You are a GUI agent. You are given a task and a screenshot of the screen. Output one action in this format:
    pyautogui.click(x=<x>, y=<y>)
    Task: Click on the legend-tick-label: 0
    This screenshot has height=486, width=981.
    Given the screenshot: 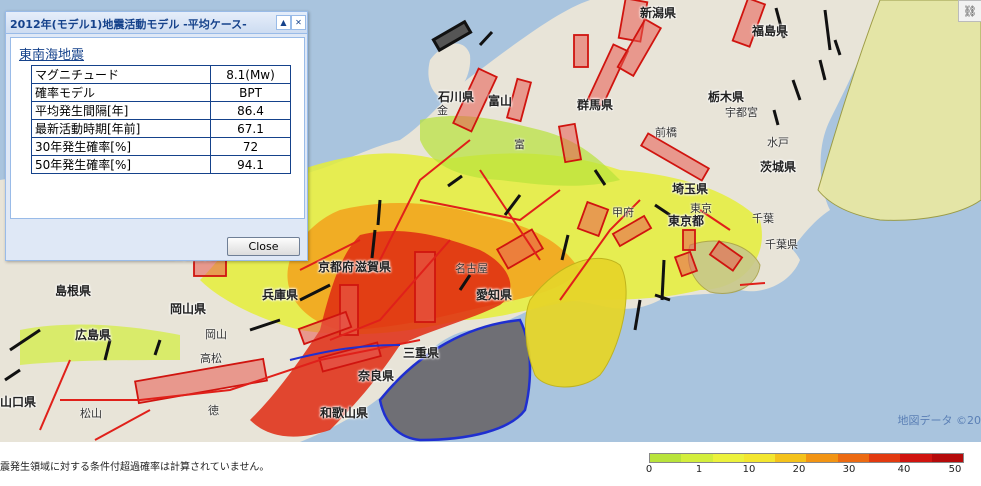 What is the action you would take?
    pyautogui.click(x=649, y=469)
    